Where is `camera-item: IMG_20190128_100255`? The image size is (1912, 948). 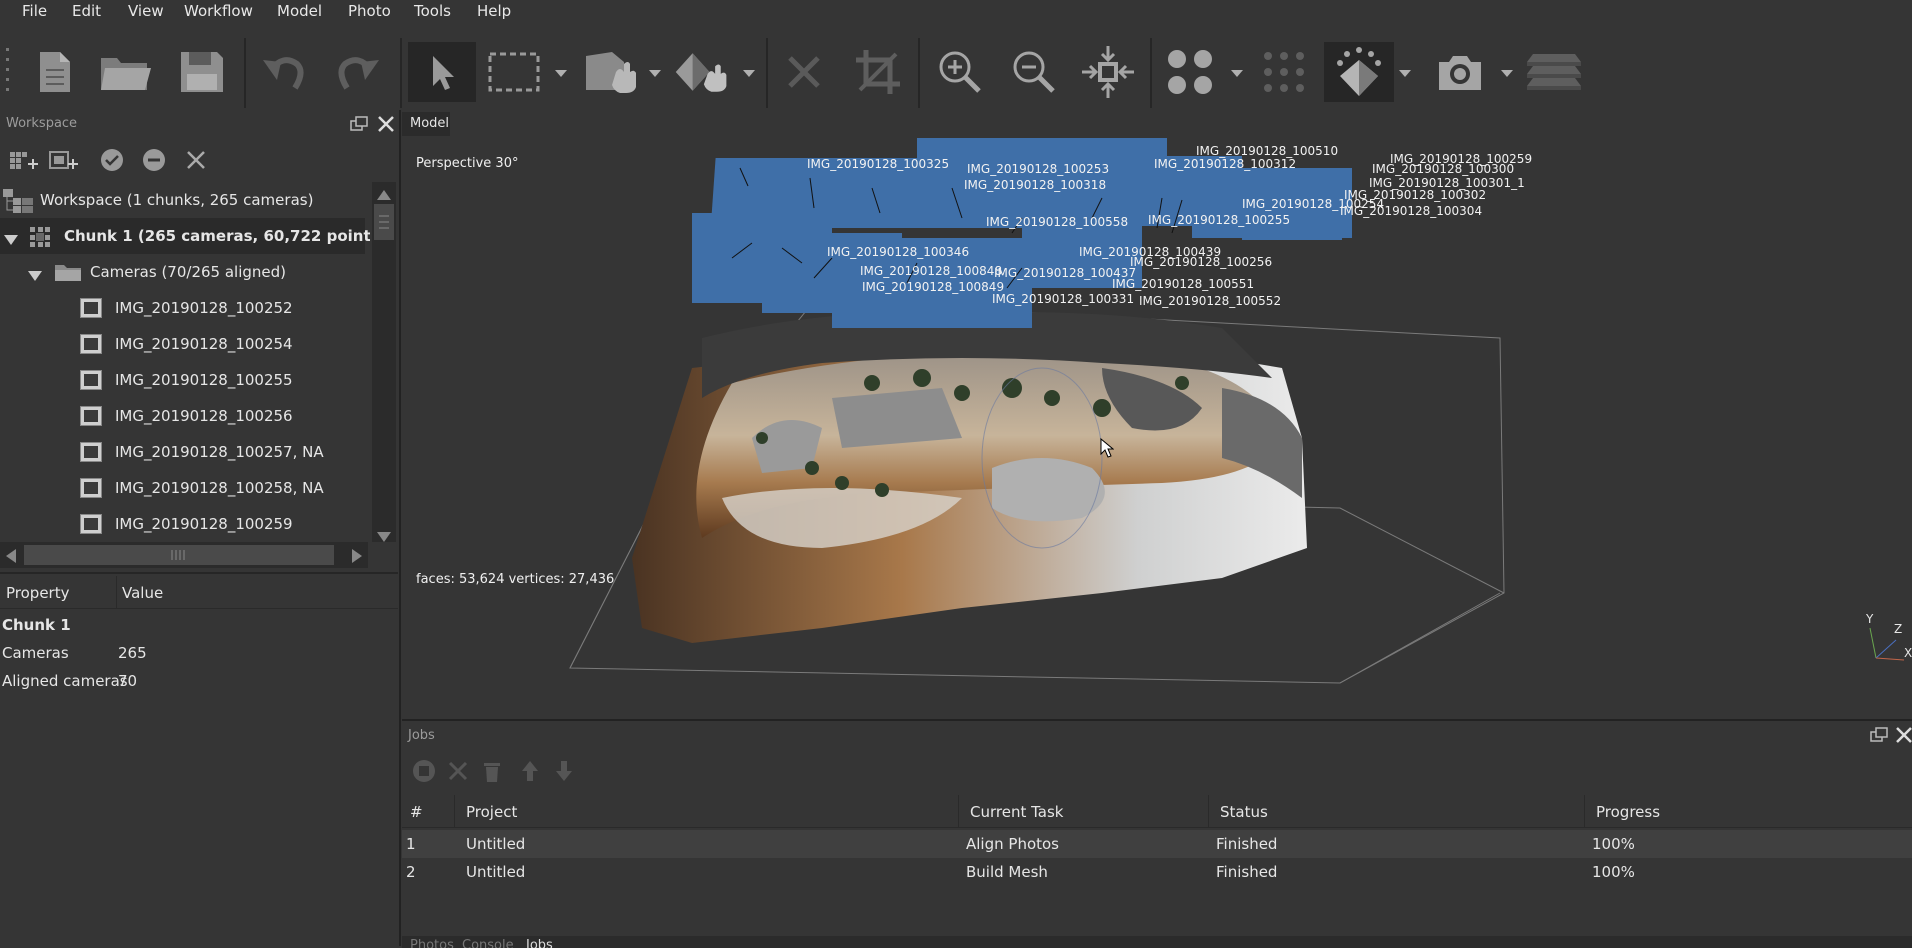
camera-item: IMG_20190128_100255 is located at coordinates (182, 380).